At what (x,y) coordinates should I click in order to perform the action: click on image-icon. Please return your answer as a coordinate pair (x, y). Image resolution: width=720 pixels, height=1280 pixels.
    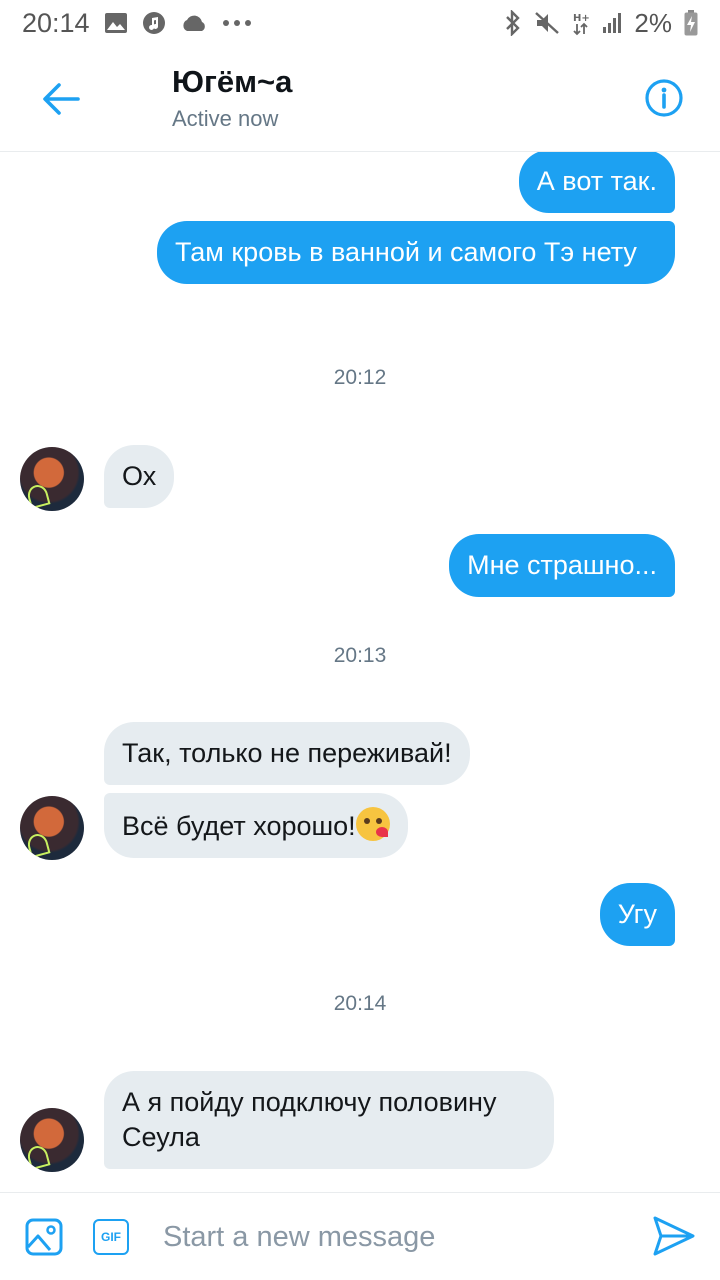
    Looking at the image, I should click on (44, 1237).